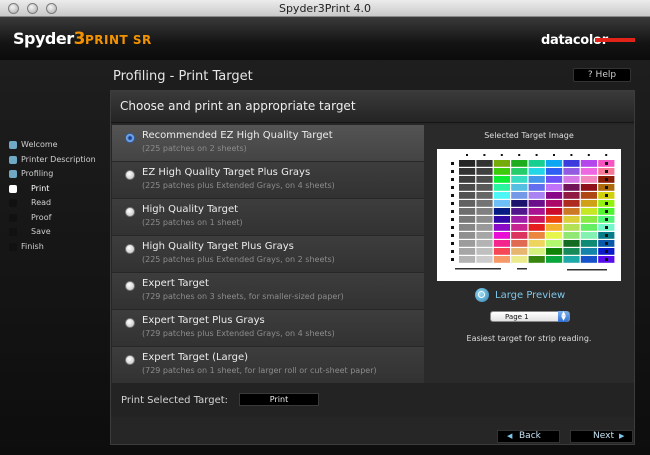 The width and height of the screenshot is (650, 455). I want to click on page-select-value: Page 1, so click(517, 317).